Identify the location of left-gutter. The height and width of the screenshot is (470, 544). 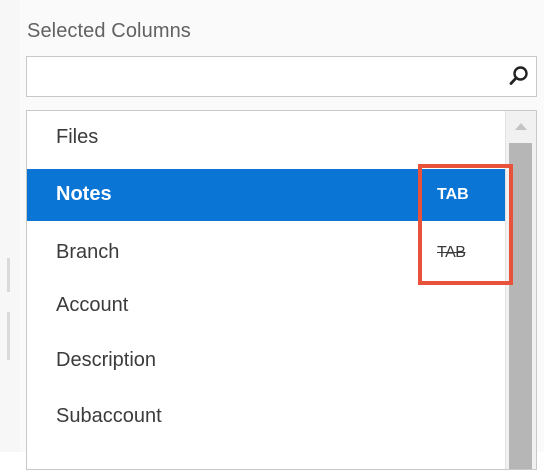
(10, 226).